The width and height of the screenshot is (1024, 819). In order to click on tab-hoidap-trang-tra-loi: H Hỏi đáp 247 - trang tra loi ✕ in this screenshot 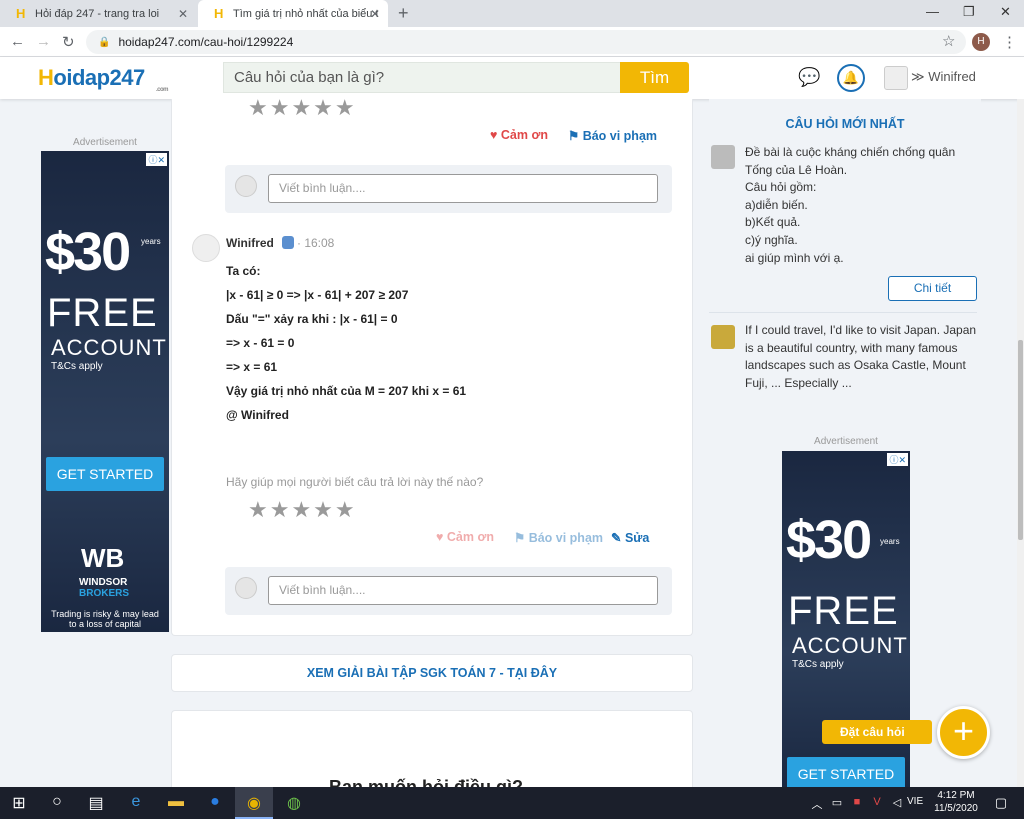, I will do `click(98, 13)`.